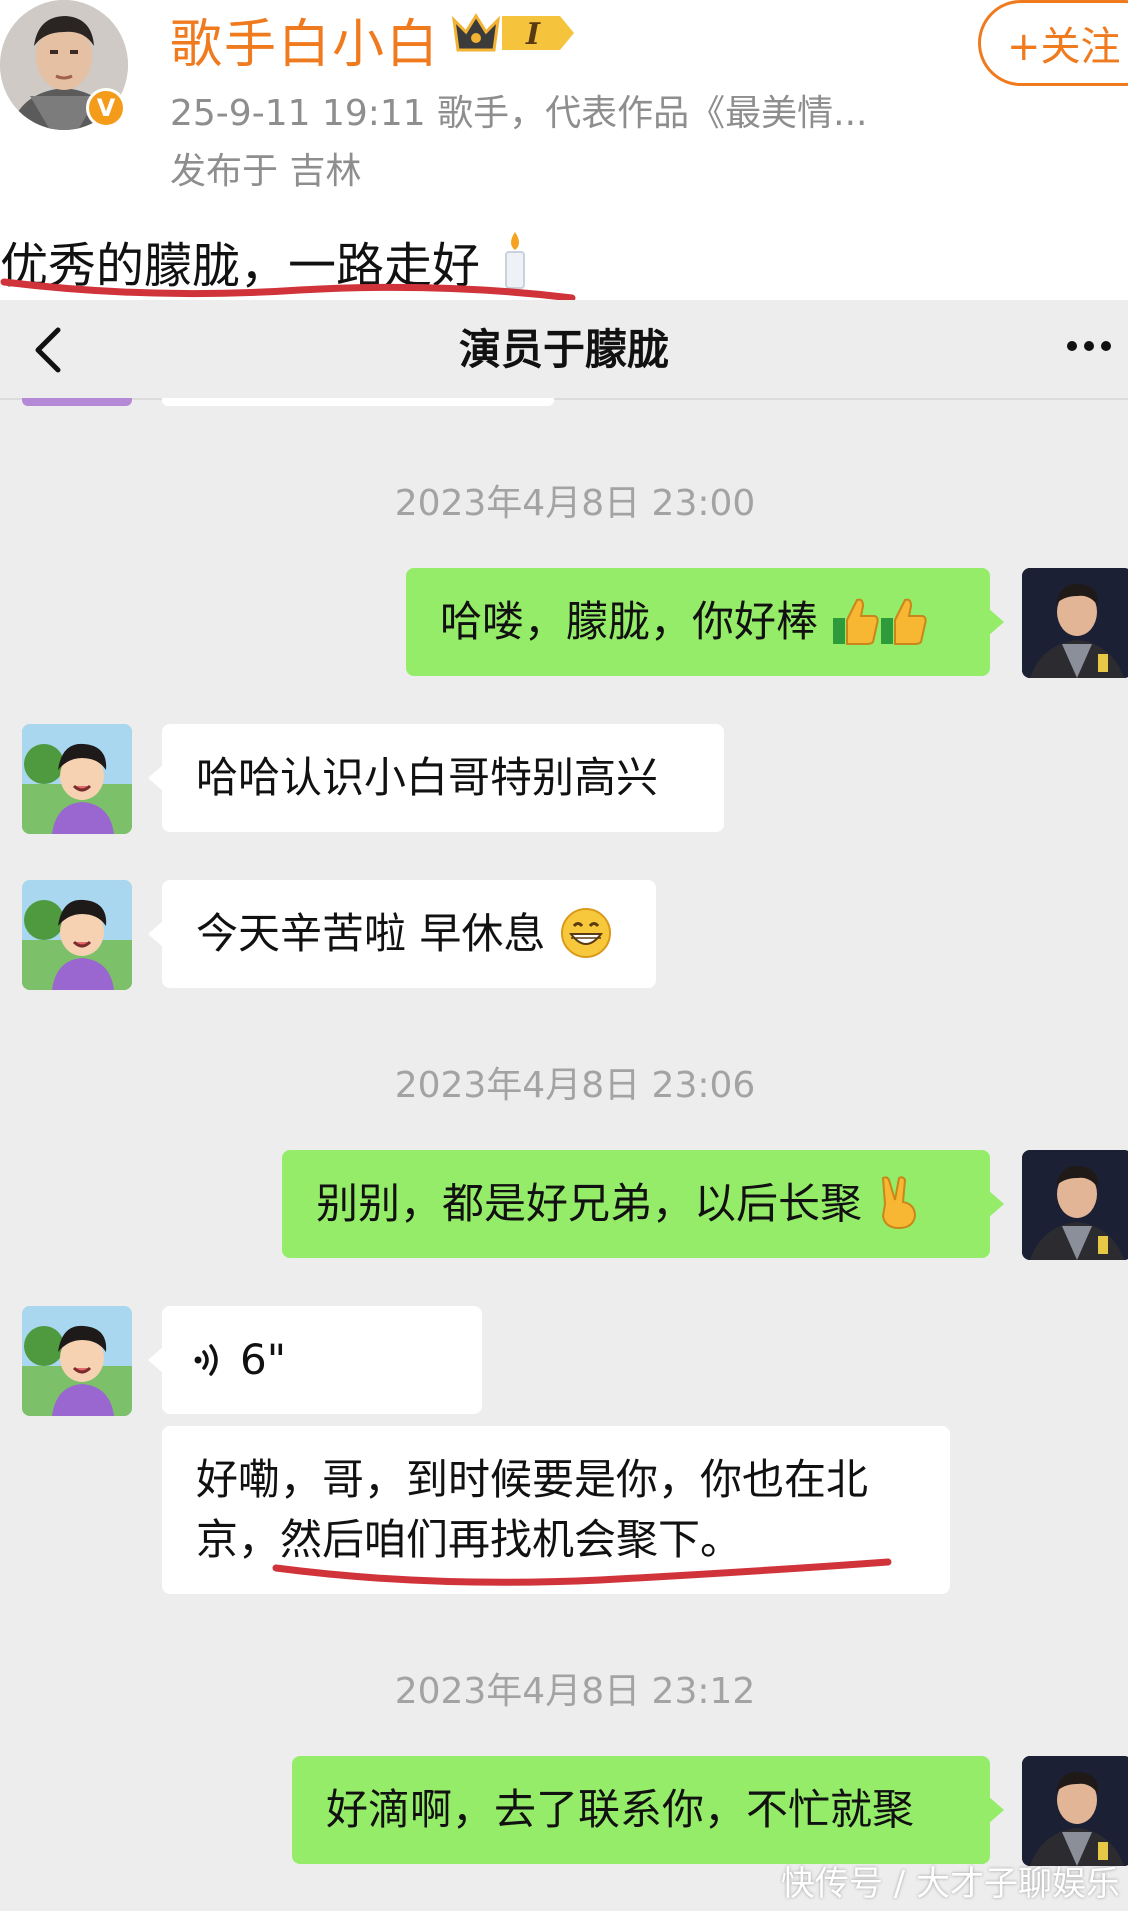  I want to click on message-text: 哈哈认识小白哥特别高兴, so click(427, 777).